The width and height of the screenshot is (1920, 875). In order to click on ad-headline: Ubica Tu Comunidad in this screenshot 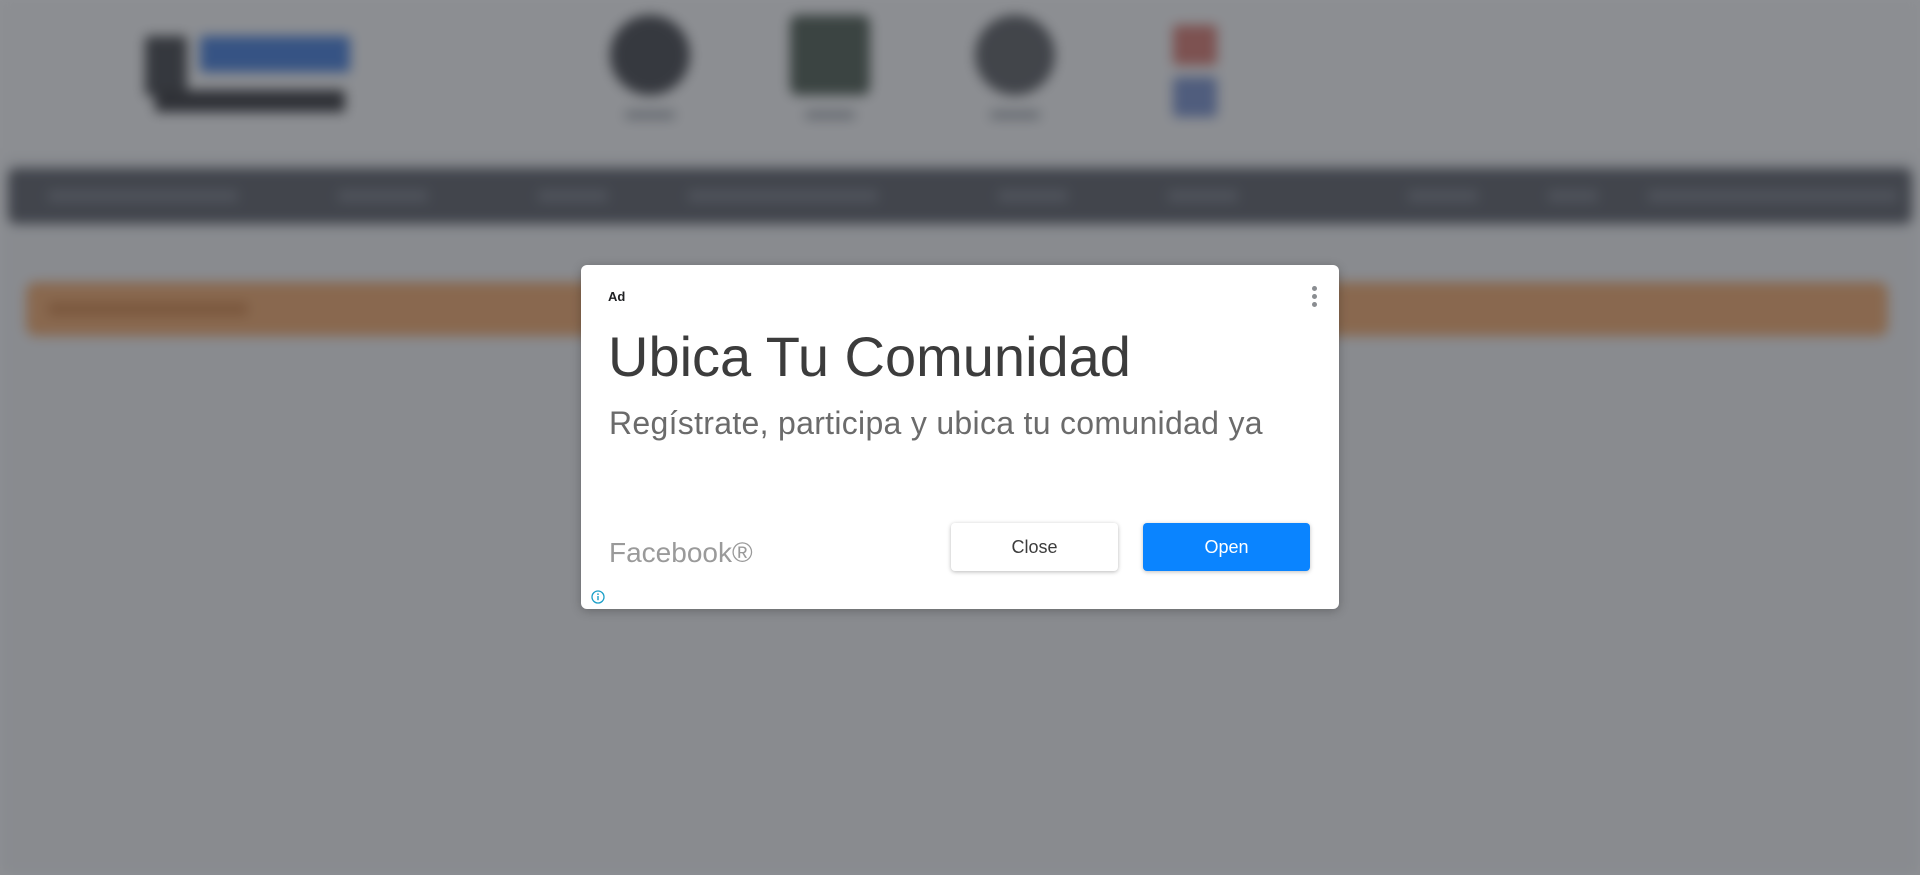, I will do `click(869, 357)`.